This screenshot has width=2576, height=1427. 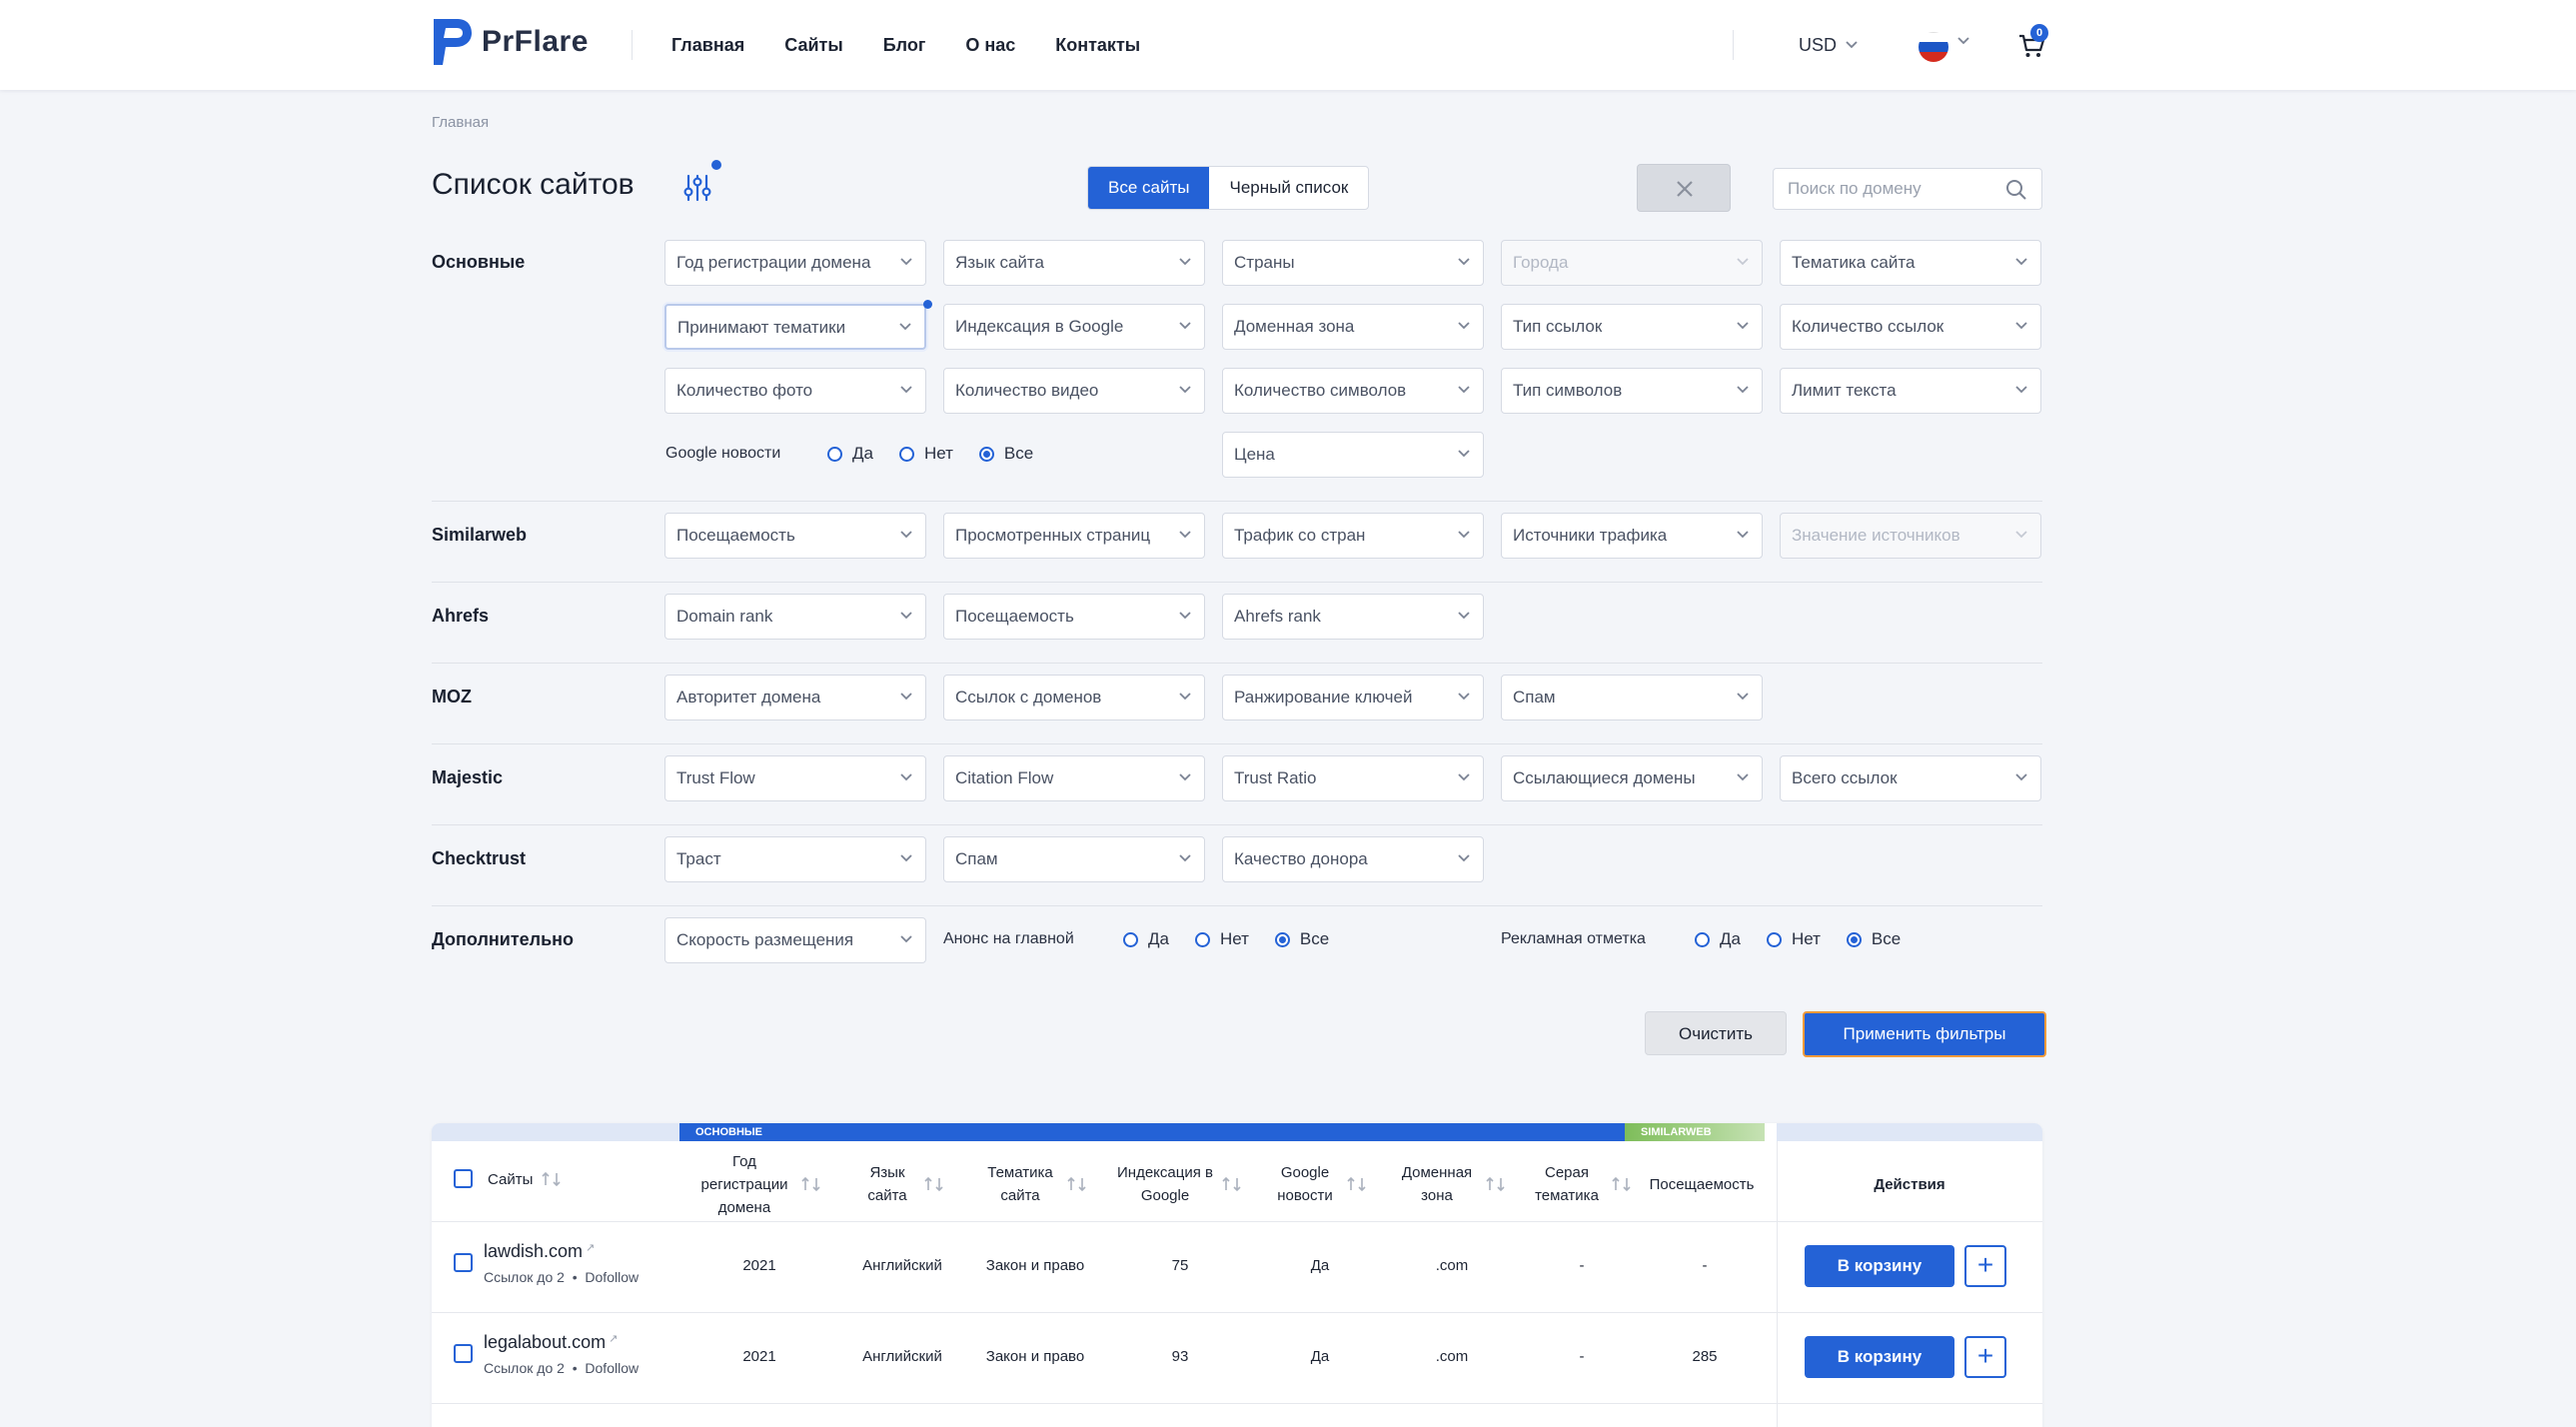 What do you see at coordinates (904, 45) in the screenshot?
I see `nav-blog: Блог` at bounding box center [904, 45].